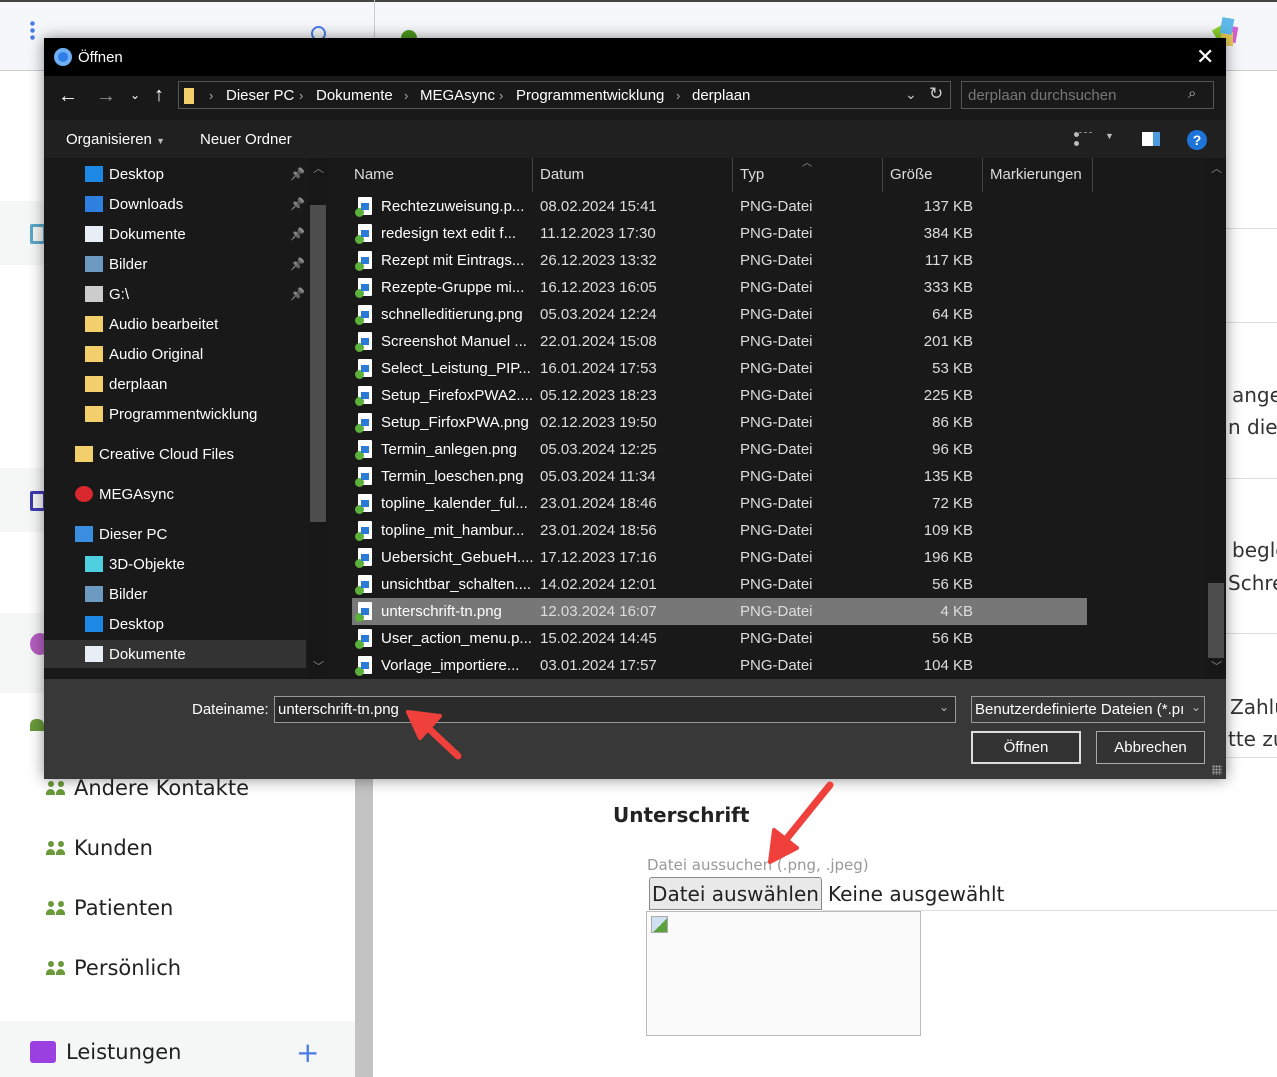 This screenshot has width=1277, height=1077. What do you see at coordinates (620, 787) in the screenshot?
I see `annotation-arrows` at bounding box center [620, 787].